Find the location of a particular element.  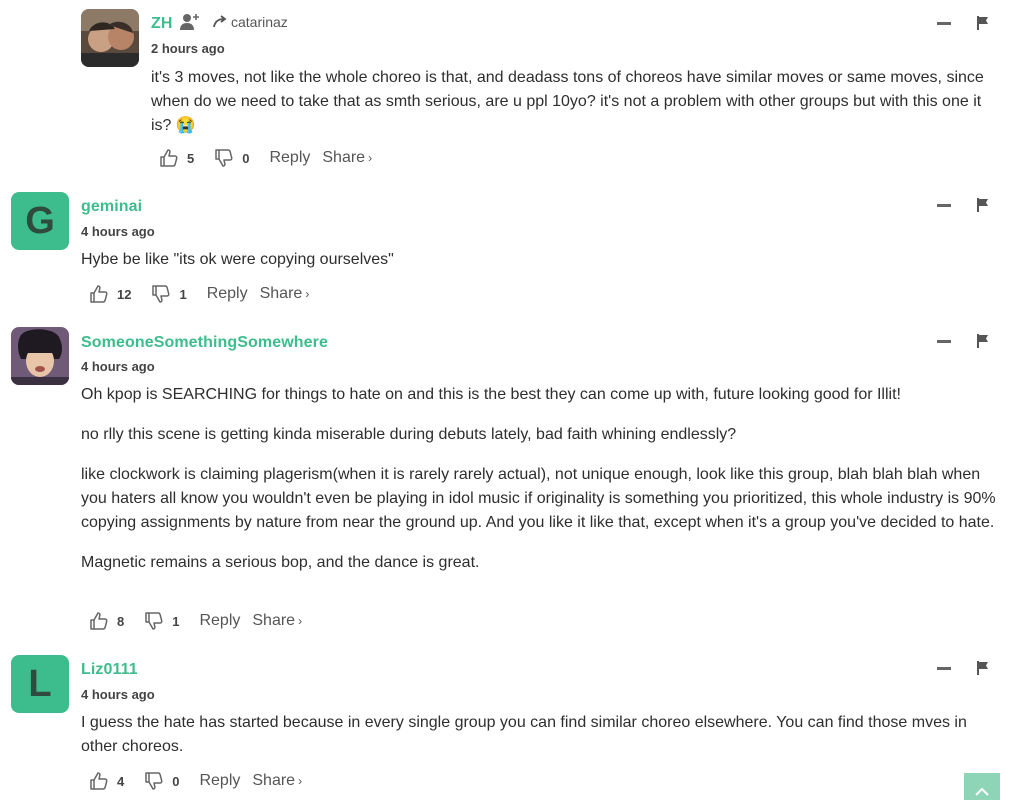

upvote-button: 4 is located at coordinates (106, 781).